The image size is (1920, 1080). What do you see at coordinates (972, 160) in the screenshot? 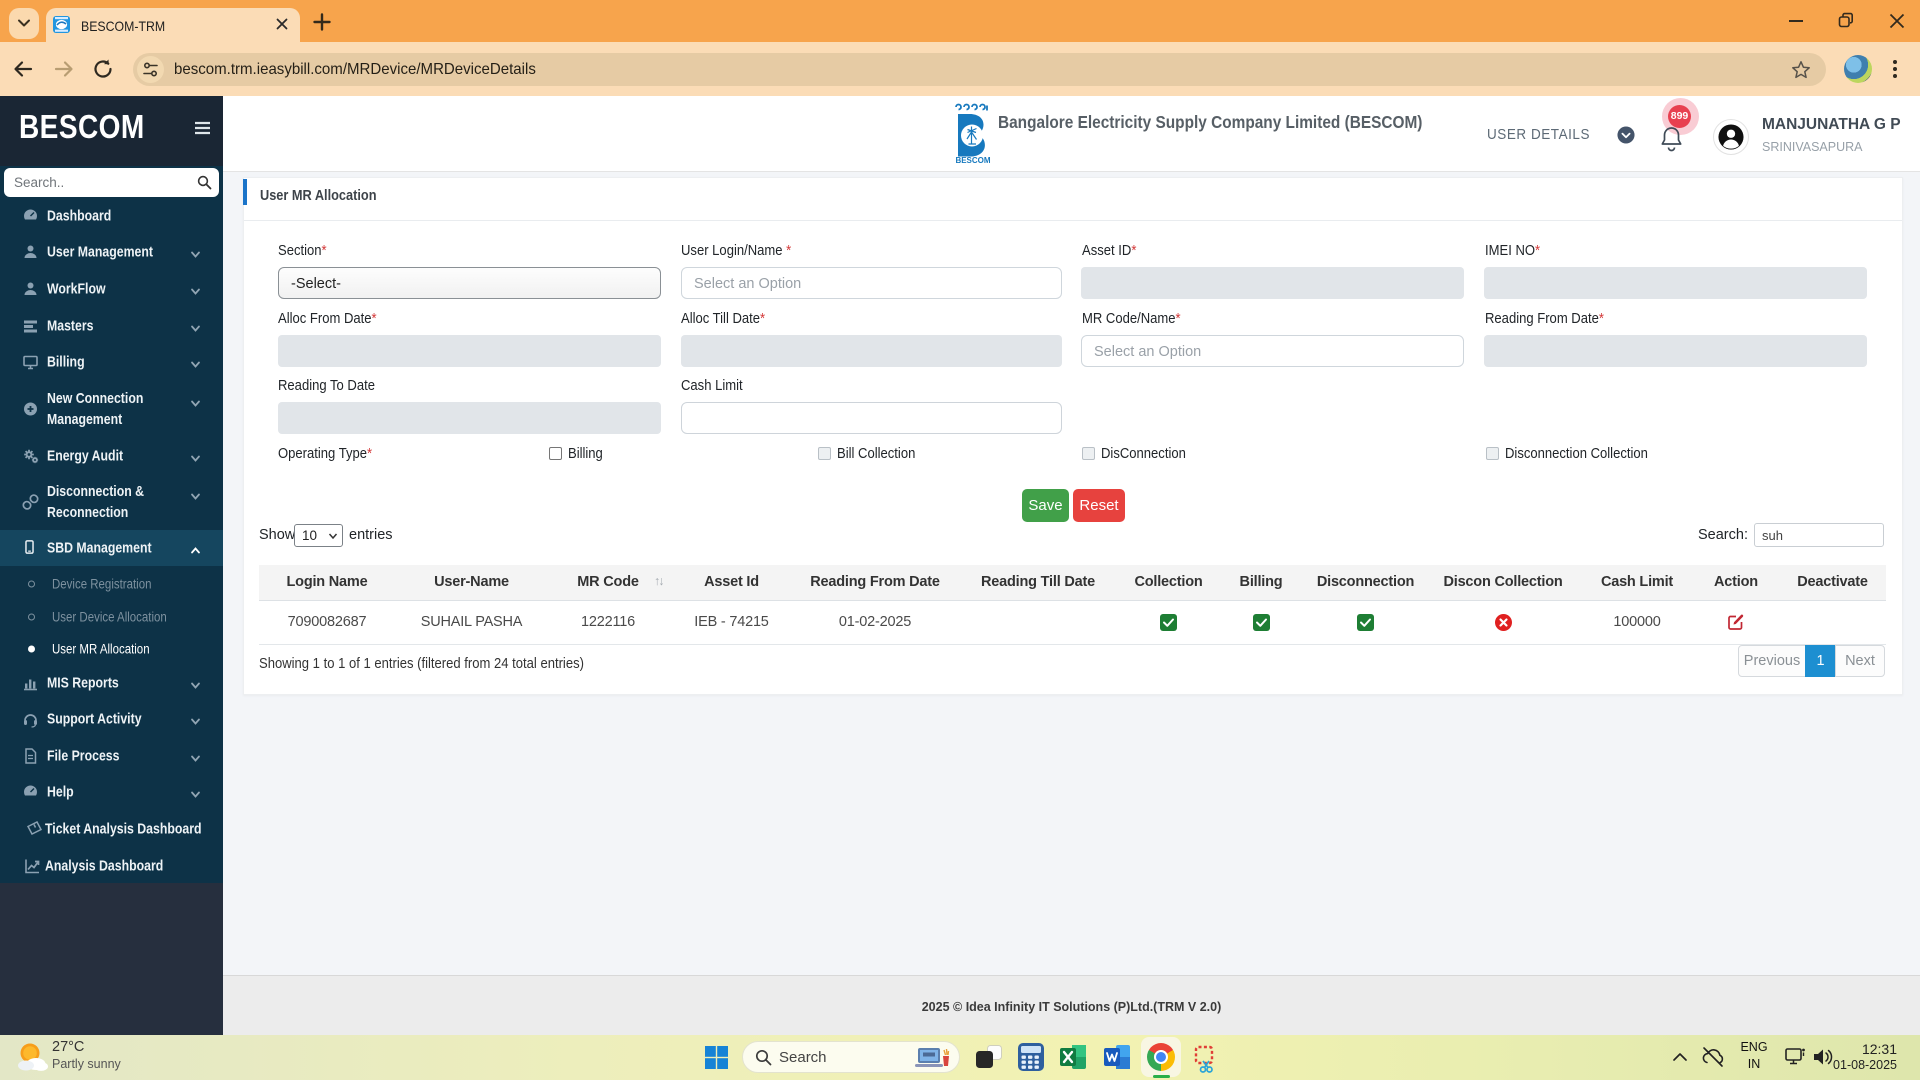
I see `svg-text: BESCOM` at bounding box center [972, 160].